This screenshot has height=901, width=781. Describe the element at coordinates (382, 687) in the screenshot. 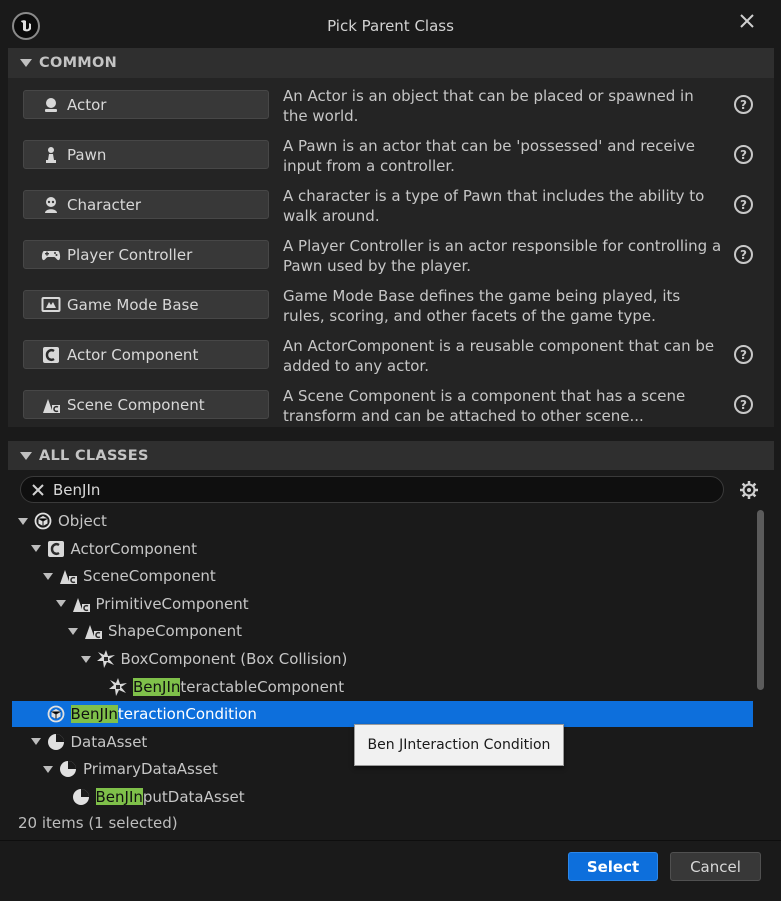

I see `tree-row: BenJInteractableComponent` at that location.